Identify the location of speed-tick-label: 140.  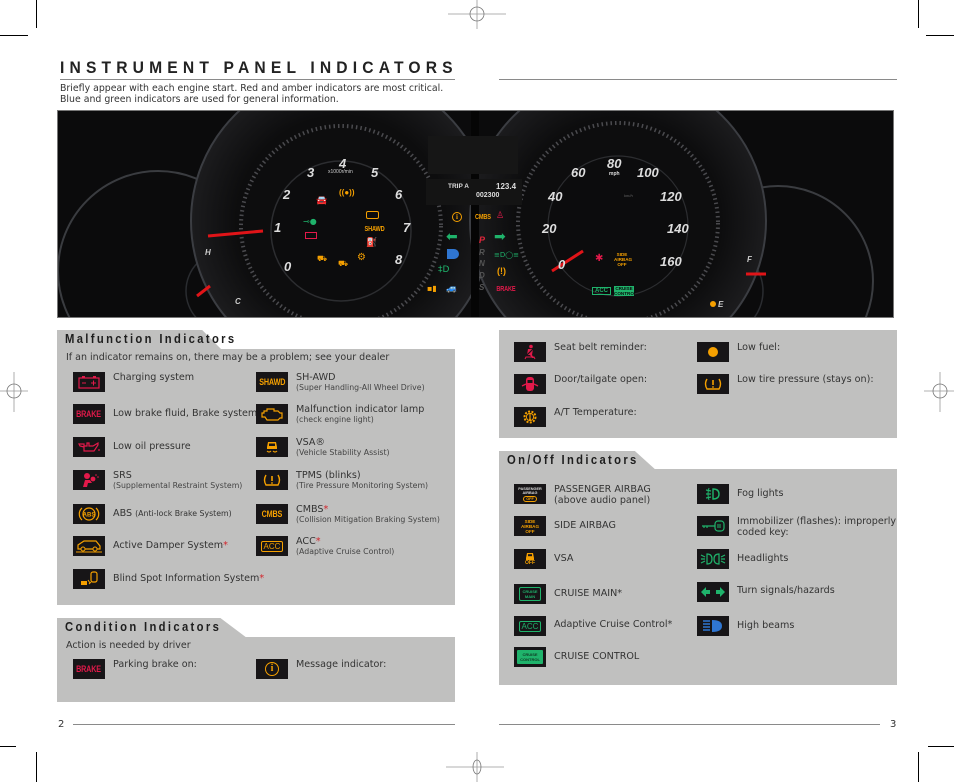
(678, 228).